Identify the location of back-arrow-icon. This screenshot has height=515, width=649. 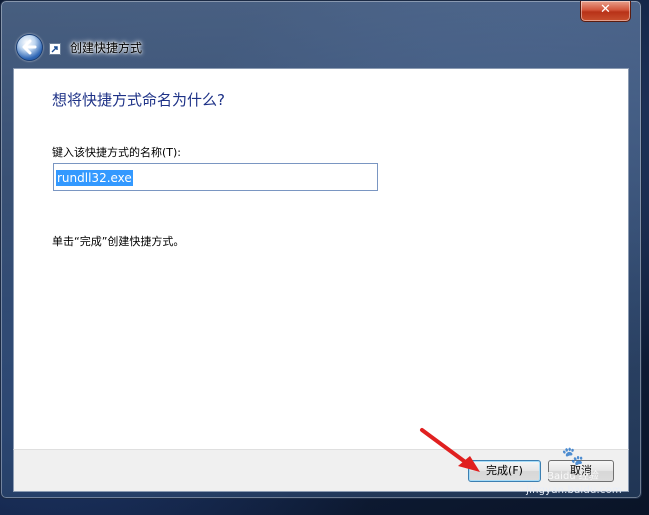
(29, 47).